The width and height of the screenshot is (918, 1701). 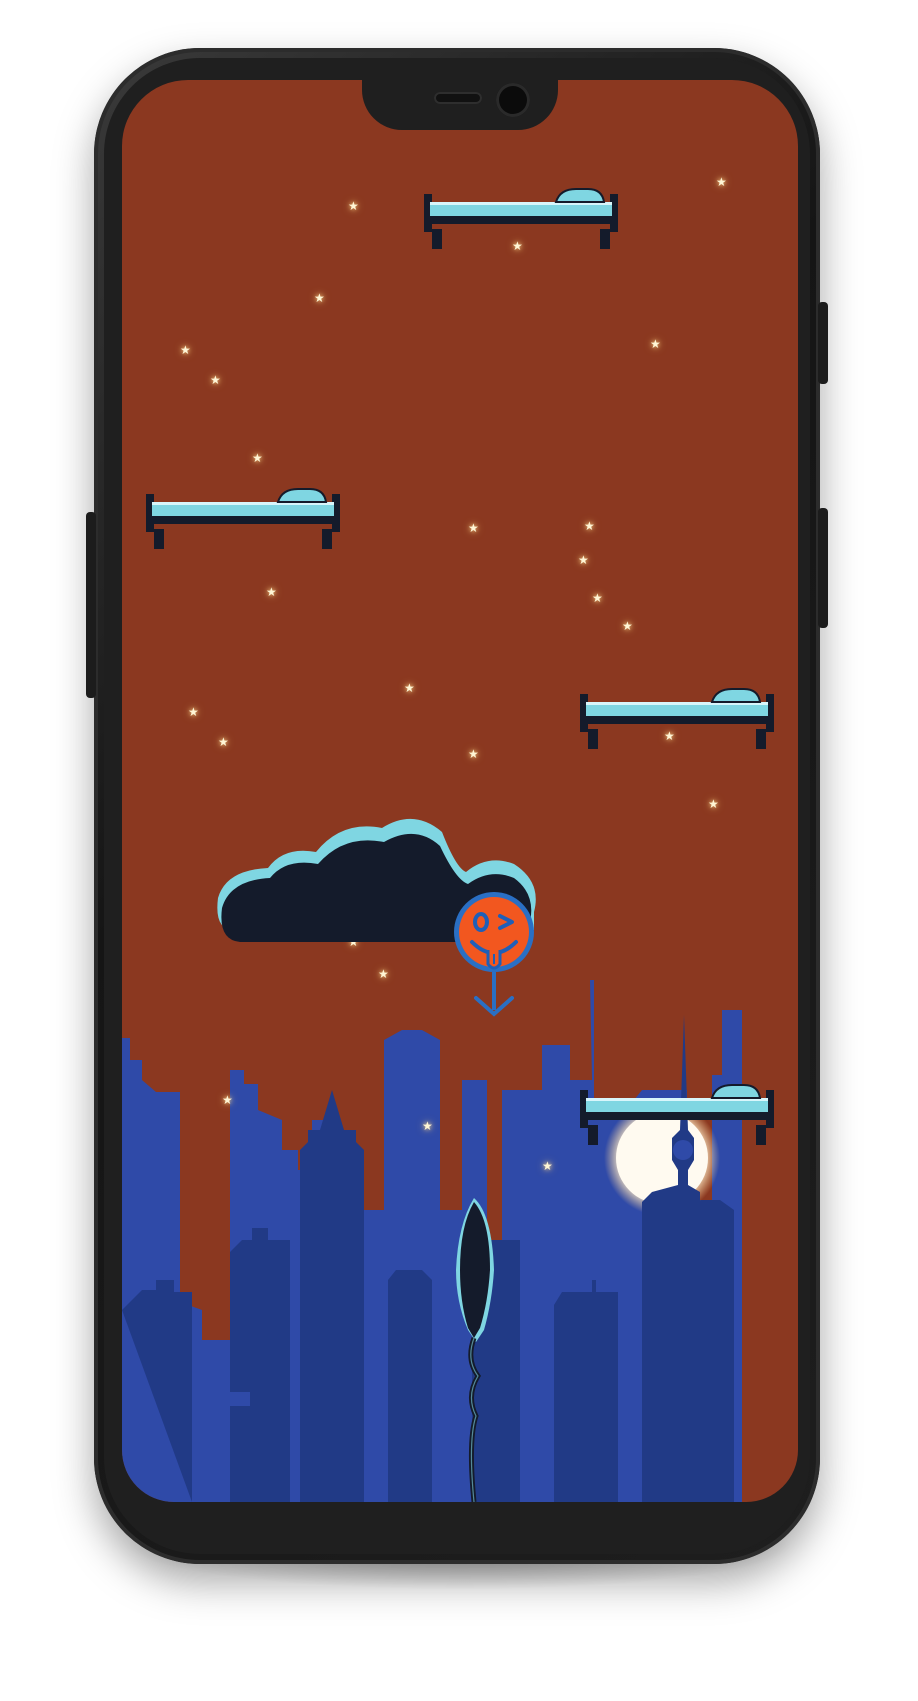 What do you see at coordinates (513, 100) in the screenshot?
I see `front-camera-icon` at bounding box center [513, 100].